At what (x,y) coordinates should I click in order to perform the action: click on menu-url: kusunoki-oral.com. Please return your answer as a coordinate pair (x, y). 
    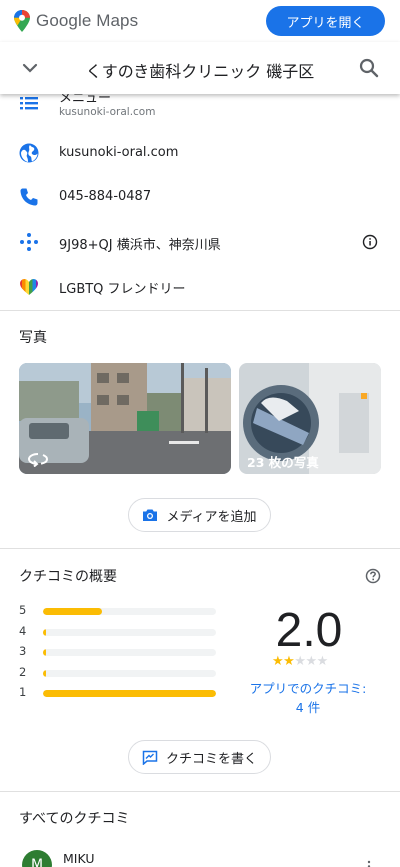
    Looking at the image, I should click on (107, 112).